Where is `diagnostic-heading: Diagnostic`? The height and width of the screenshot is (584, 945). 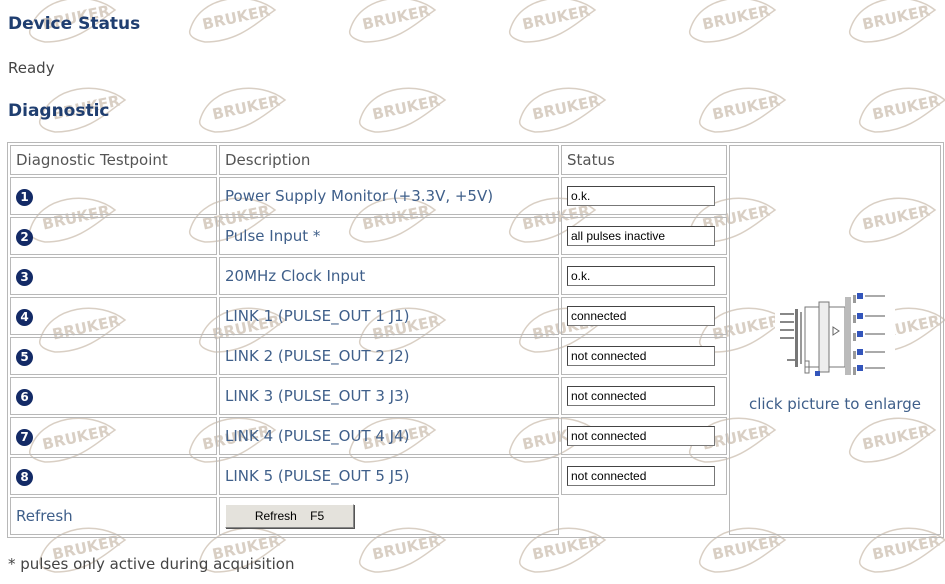
diagnostic-heading: Diagnostic is located at coordinates (59, 111).